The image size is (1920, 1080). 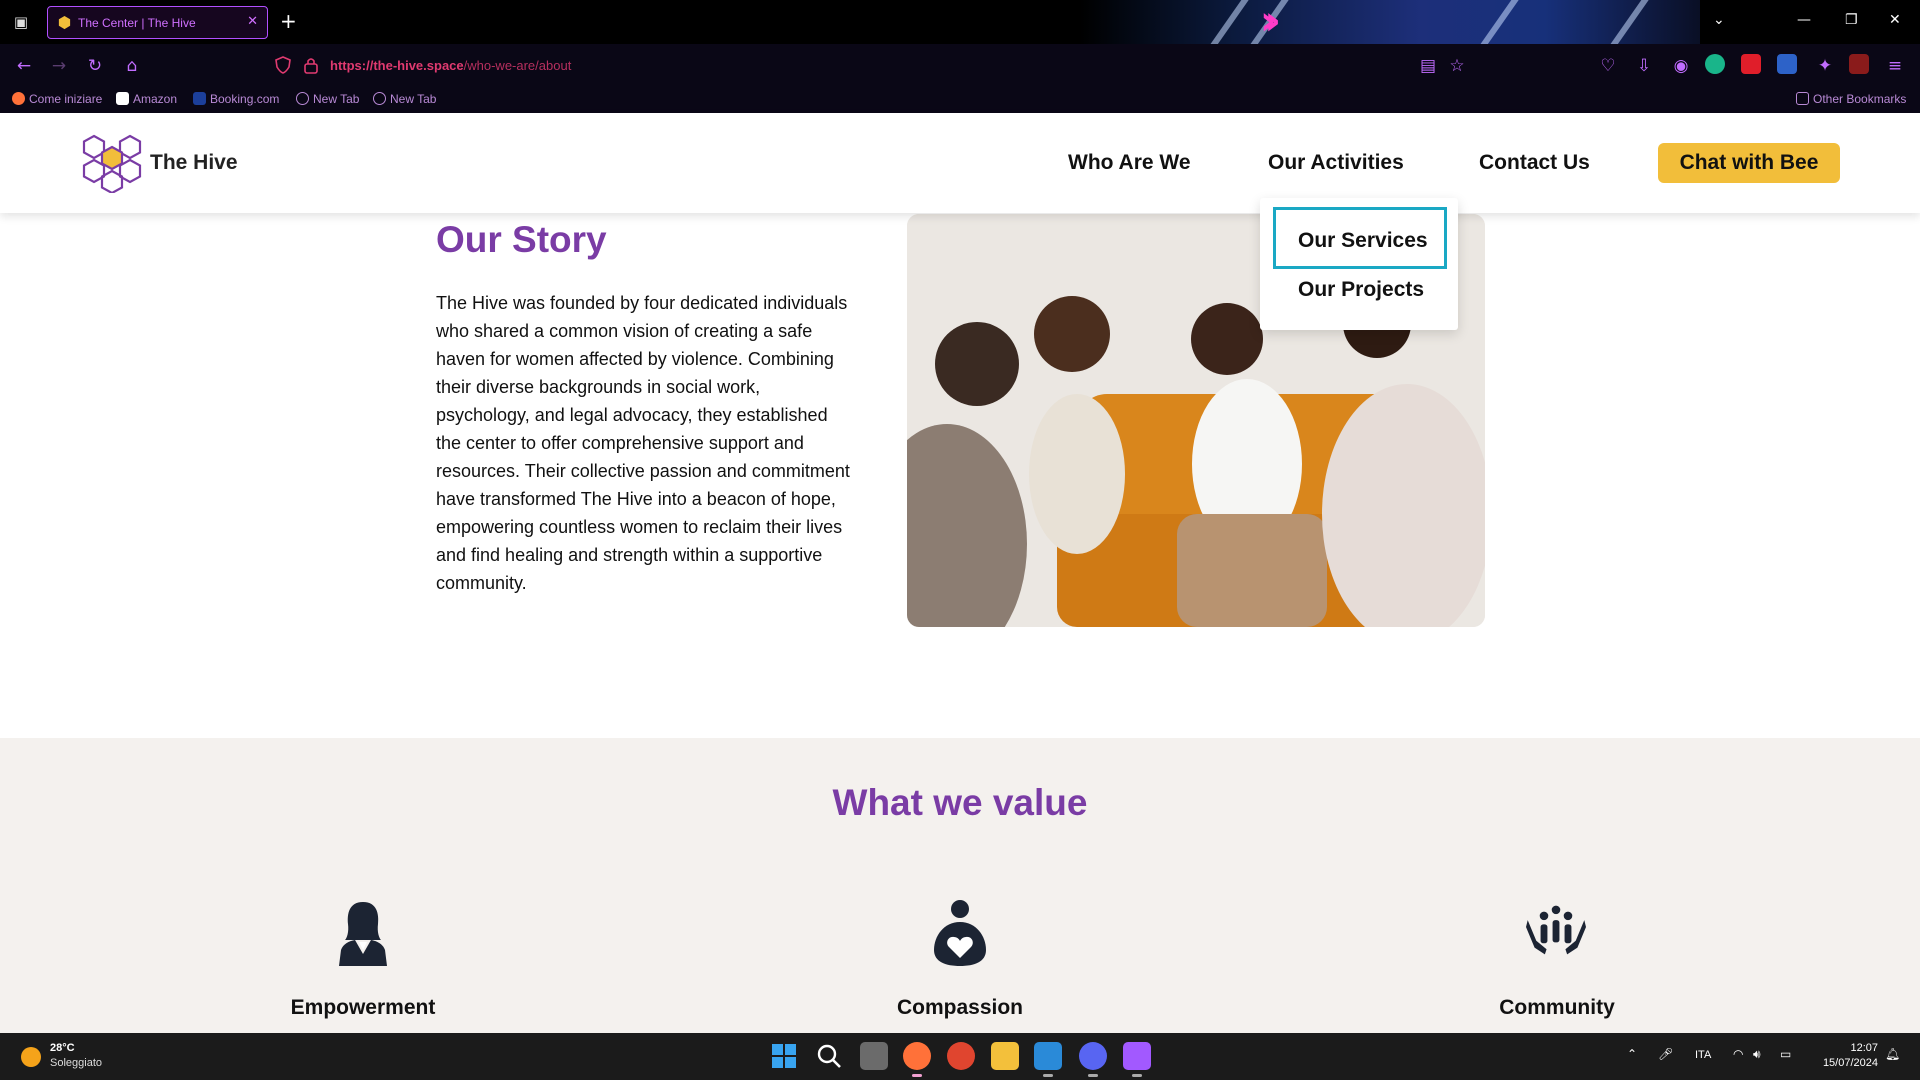 What do you see at coordinates (252, 21) in the screenshot?
I see `tab-close-icon: ✕` at bounding box center [252, 21].